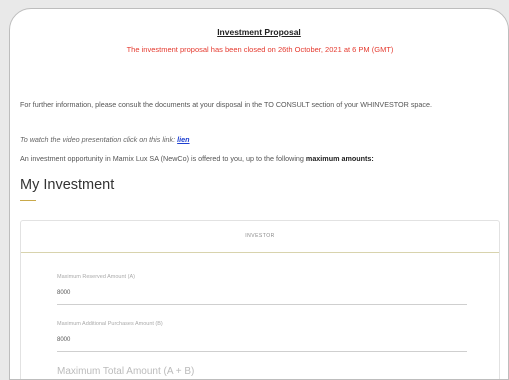  I want to click on total-amount-label: Maximum Total Amount (A + B), so click(126, 371).